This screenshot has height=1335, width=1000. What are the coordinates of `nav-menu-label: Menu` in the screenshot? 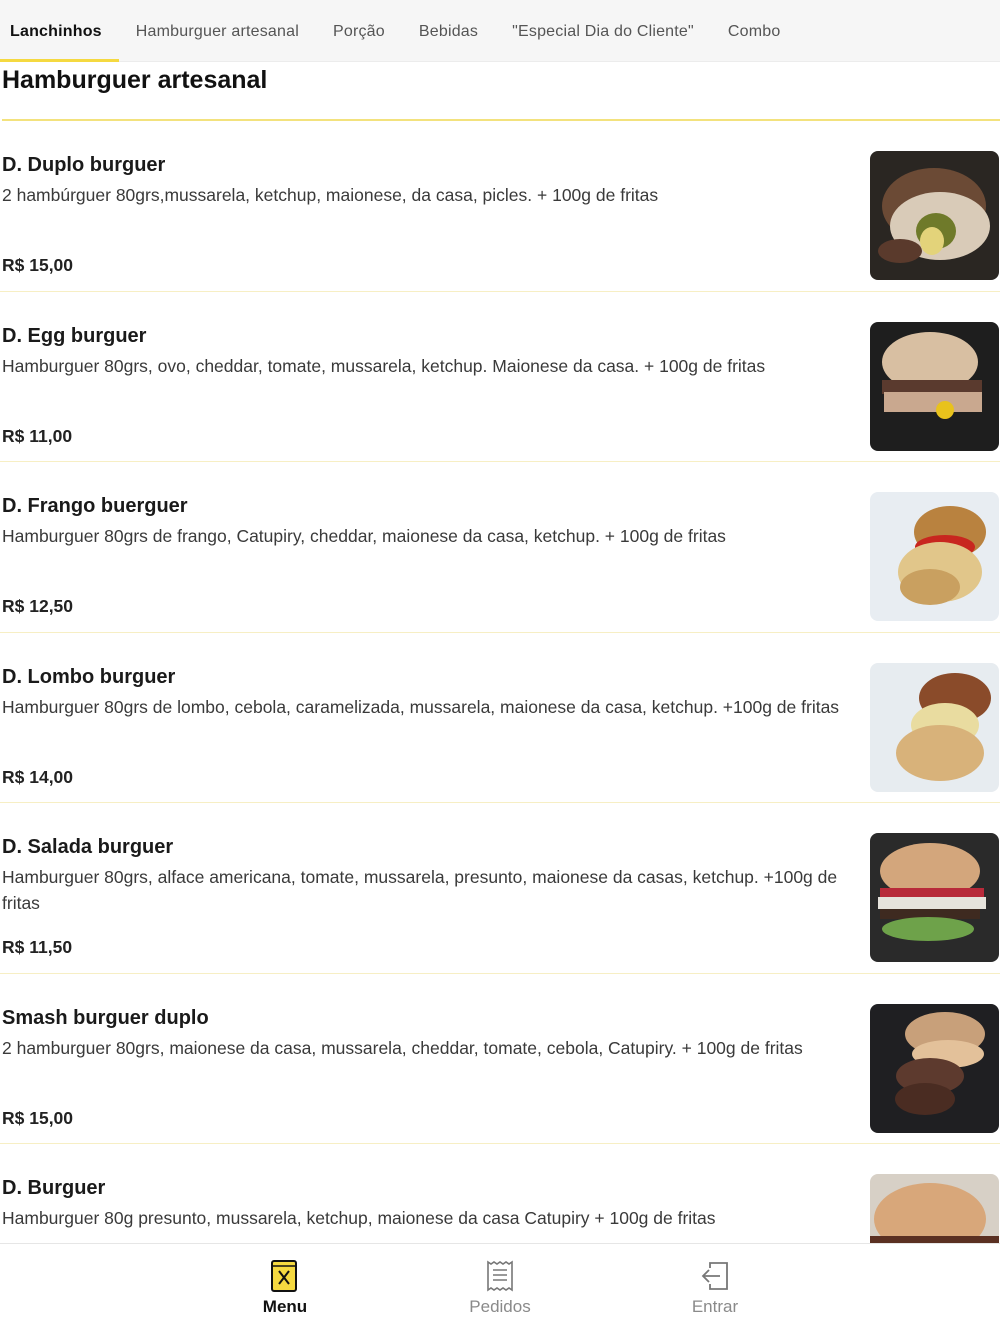 It's located at (285, 1306).